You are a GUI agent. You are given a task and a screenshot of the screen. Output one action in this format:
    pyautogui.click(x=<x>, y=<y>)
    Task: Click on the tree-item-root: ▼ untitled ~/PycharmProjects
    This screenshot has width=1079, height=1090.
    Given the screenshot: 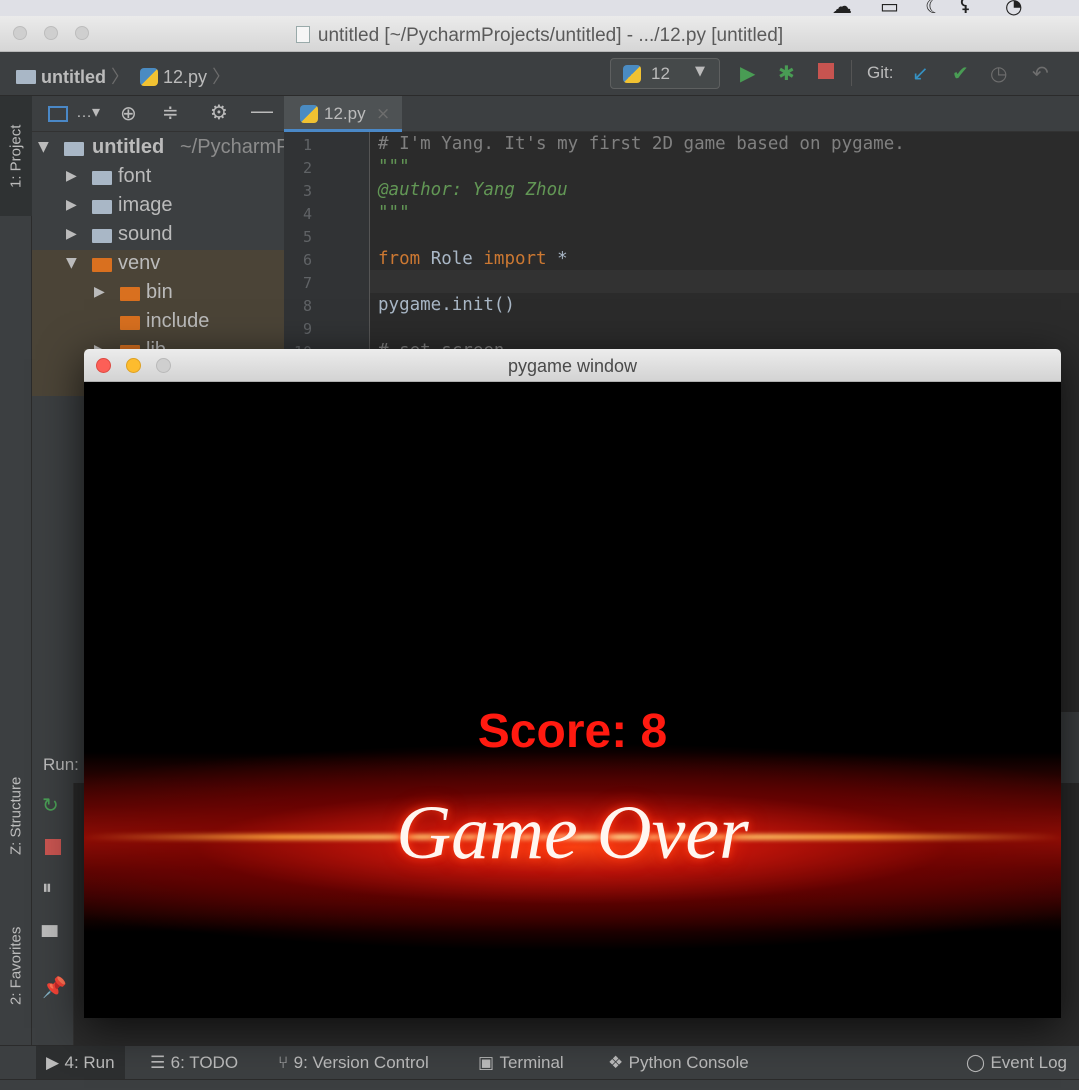 What is the action you would take?
    pyautogui.click(x=158, y=148)
    